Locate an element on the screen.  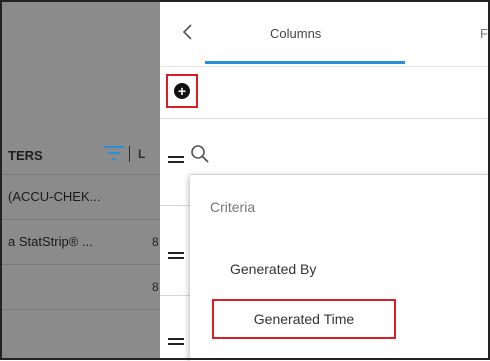
table-row: 8 is located at coordinates (80, 287).